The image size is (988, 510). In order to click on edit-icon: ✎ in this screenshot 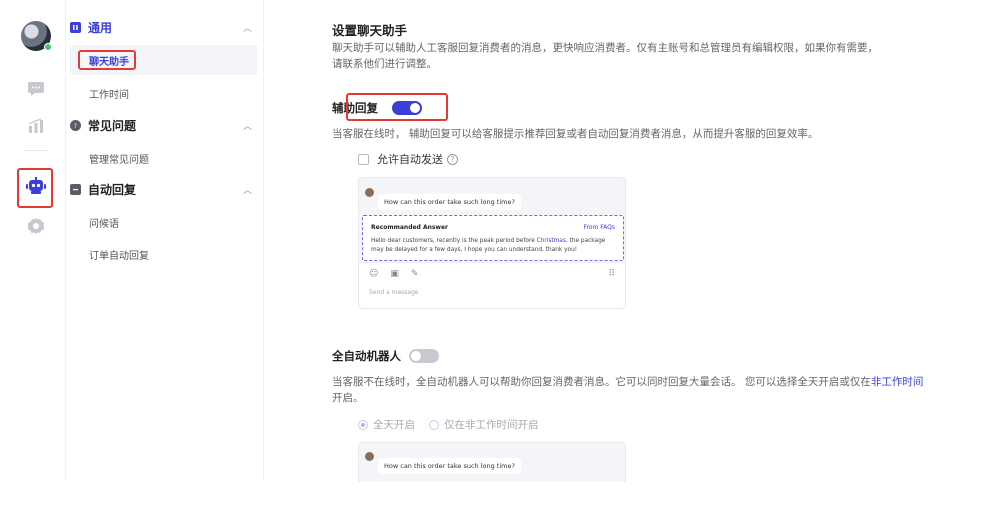, I will do `click(415, 274)`.